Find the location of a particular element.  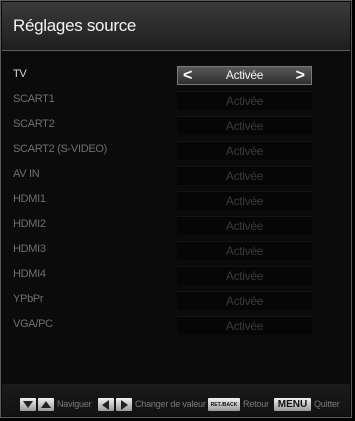

source-row-scart1: SCART1 Activée is located at coordinates (163, 101).